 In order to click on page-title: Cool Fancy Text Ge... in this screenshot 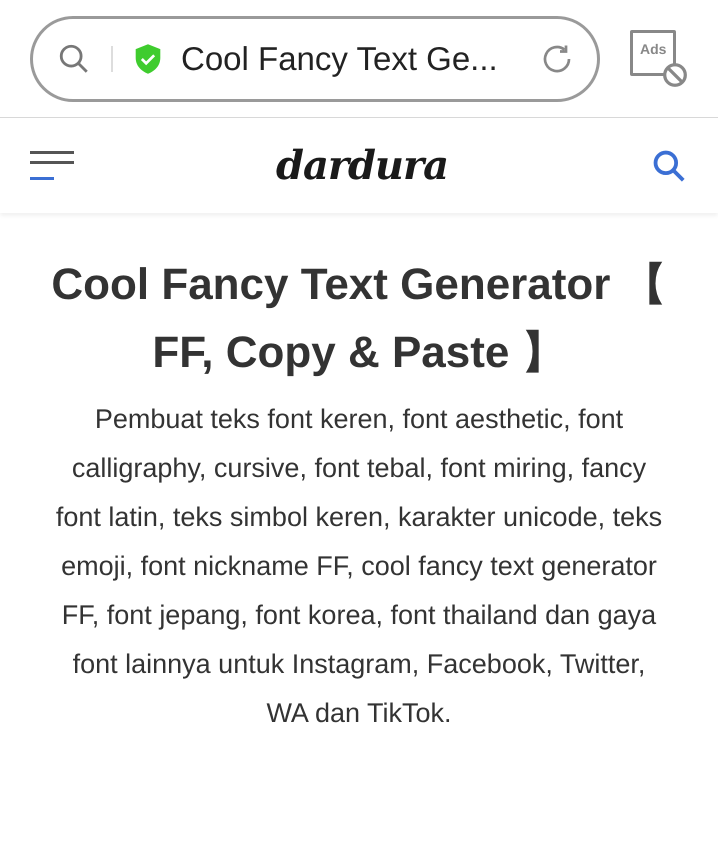, I will do `click(340, 58)`.